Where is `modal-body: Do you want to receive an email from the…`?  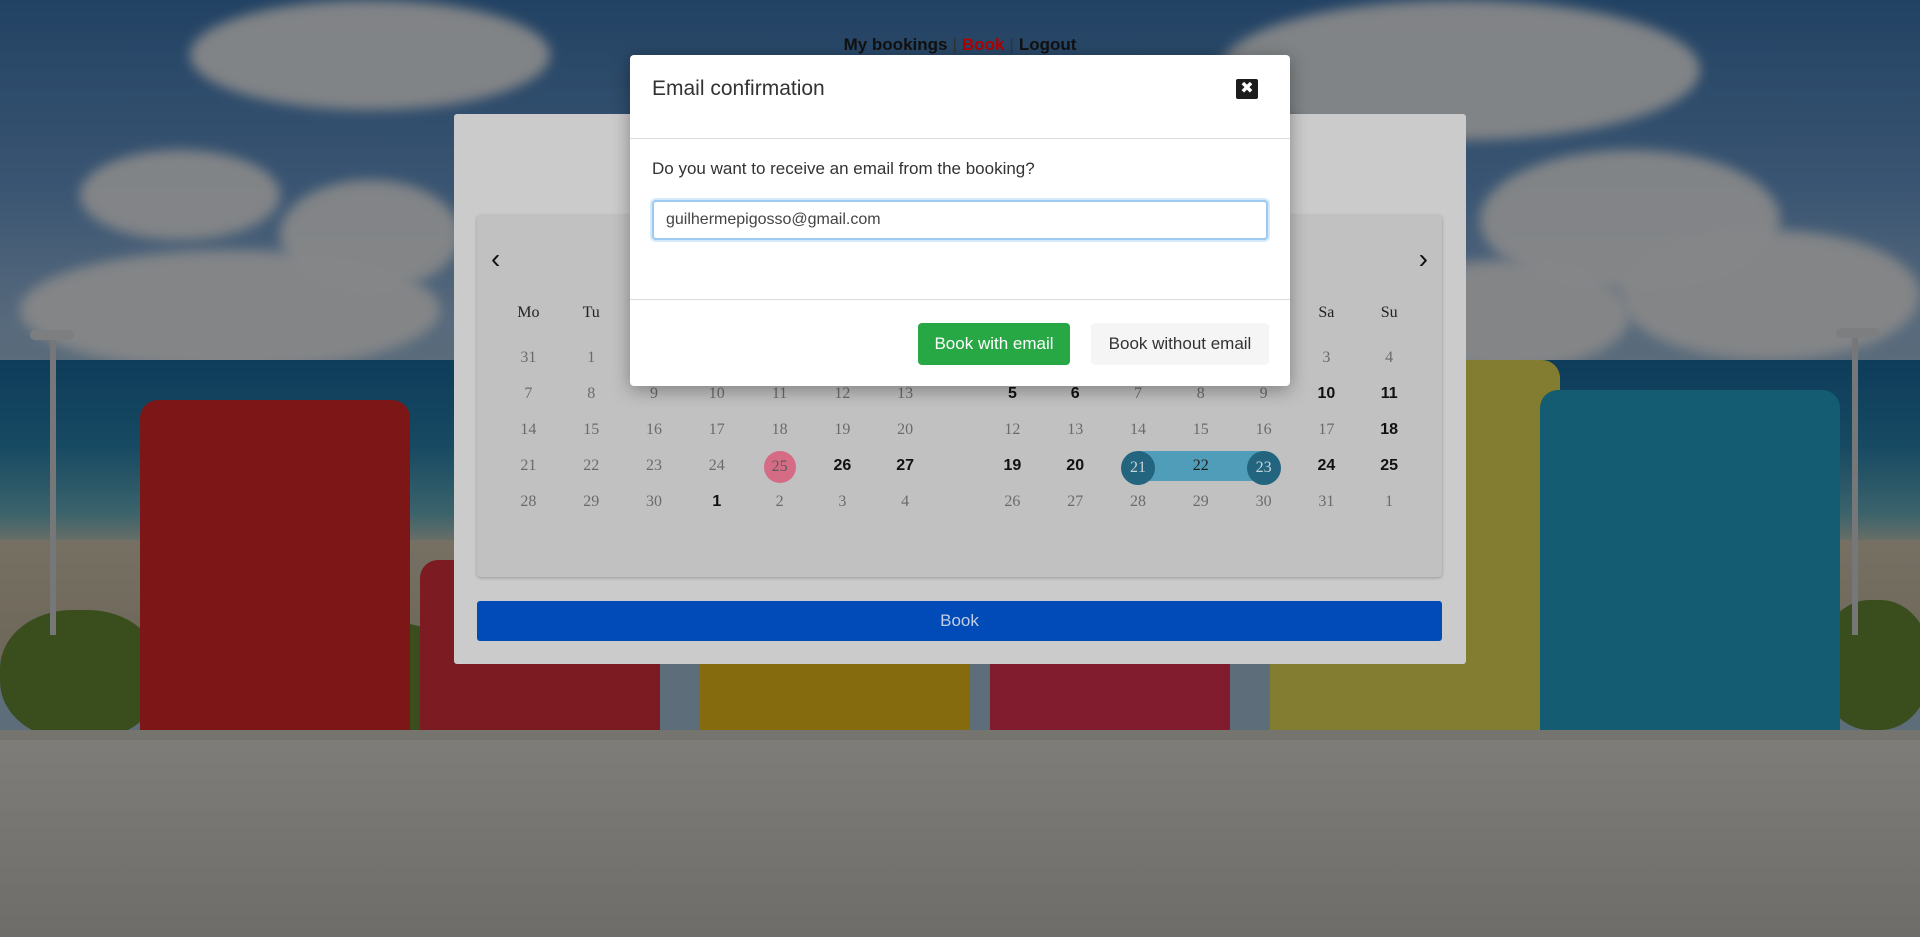
modal-body: Do you want to receive an email from the… is located at coordinates (960, 199).